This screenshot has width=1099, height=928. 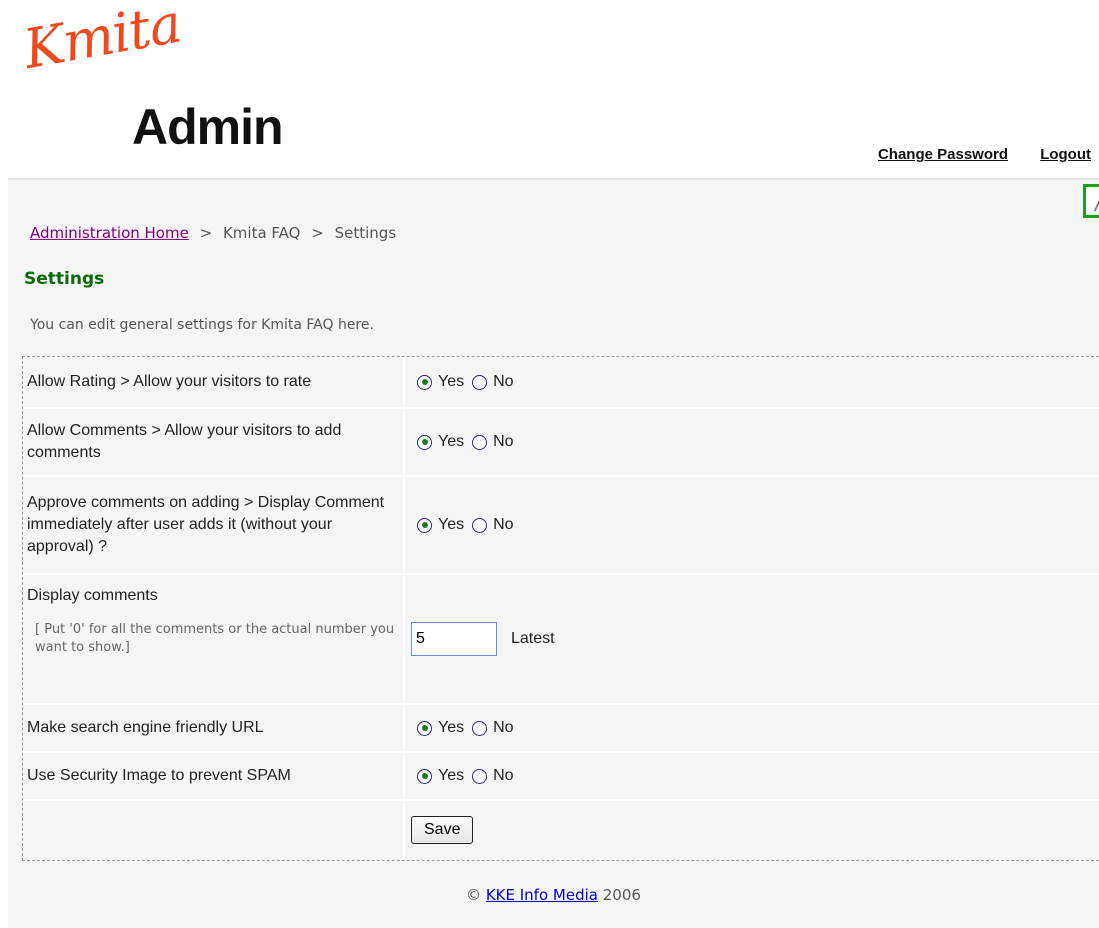 I want to click on allow-rating-no-radio: No, so click(x=493, y=382).